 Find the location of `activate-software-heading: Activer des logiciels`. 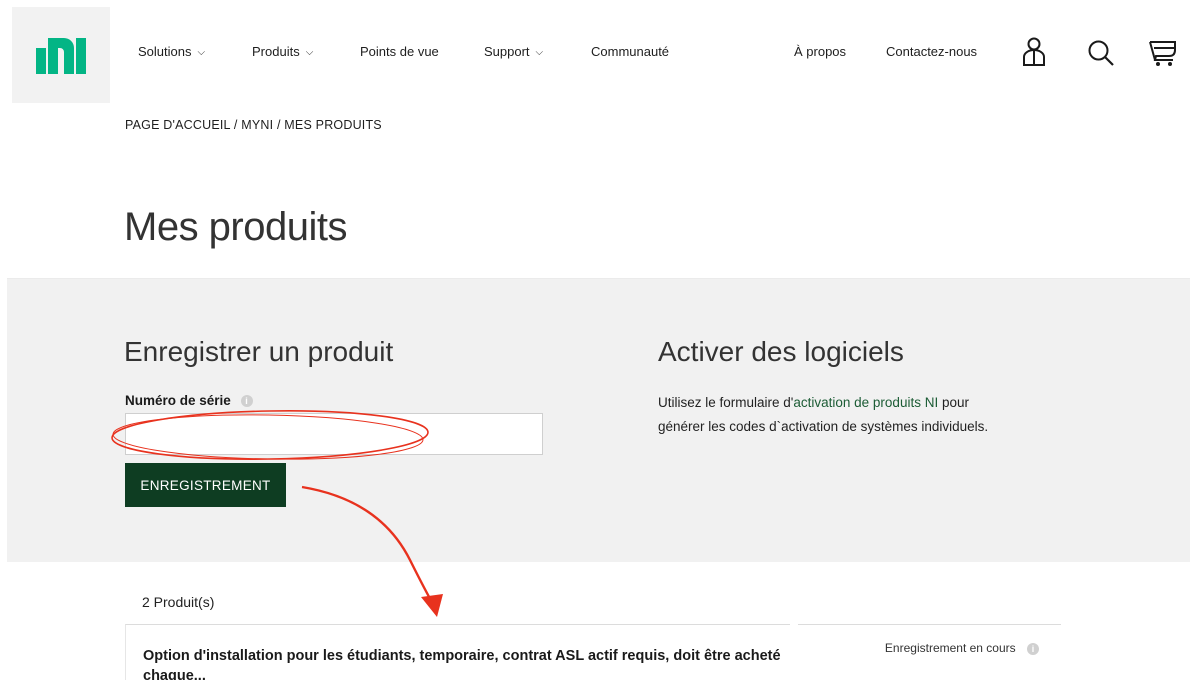

activate-software-heading: Activer des logiciels is located at coordinates (781, 351).